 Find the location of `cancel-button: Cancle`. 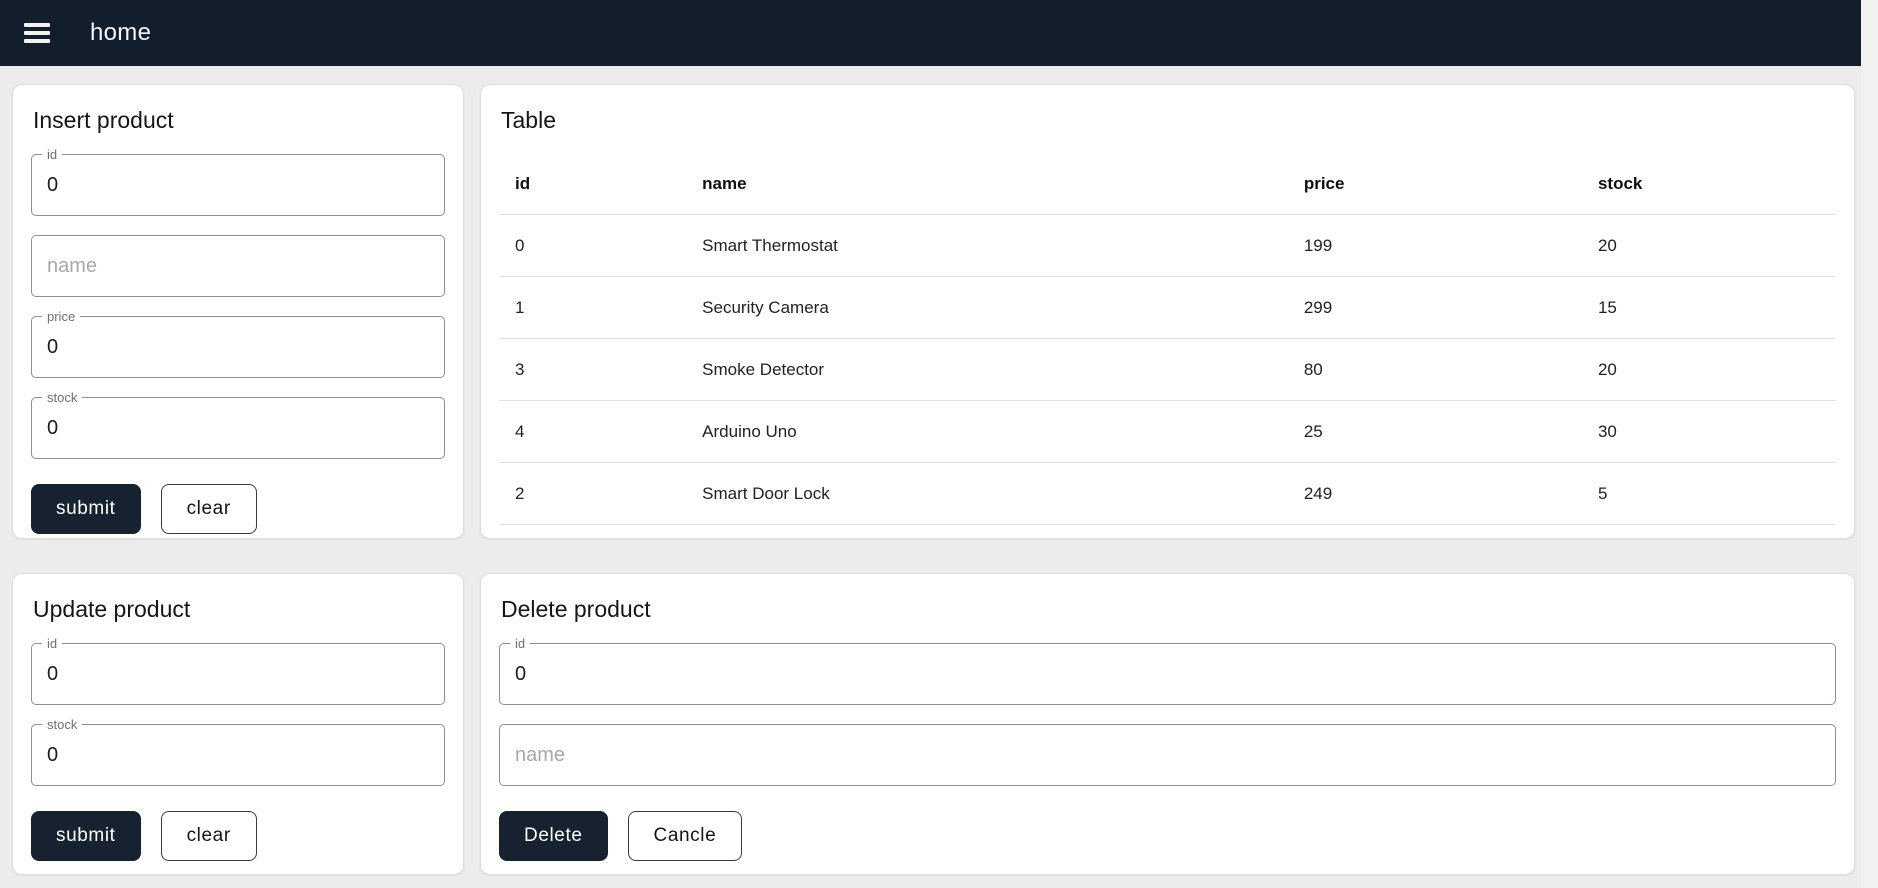

cancel-button: Cancle is located at coordinates (685, 836).